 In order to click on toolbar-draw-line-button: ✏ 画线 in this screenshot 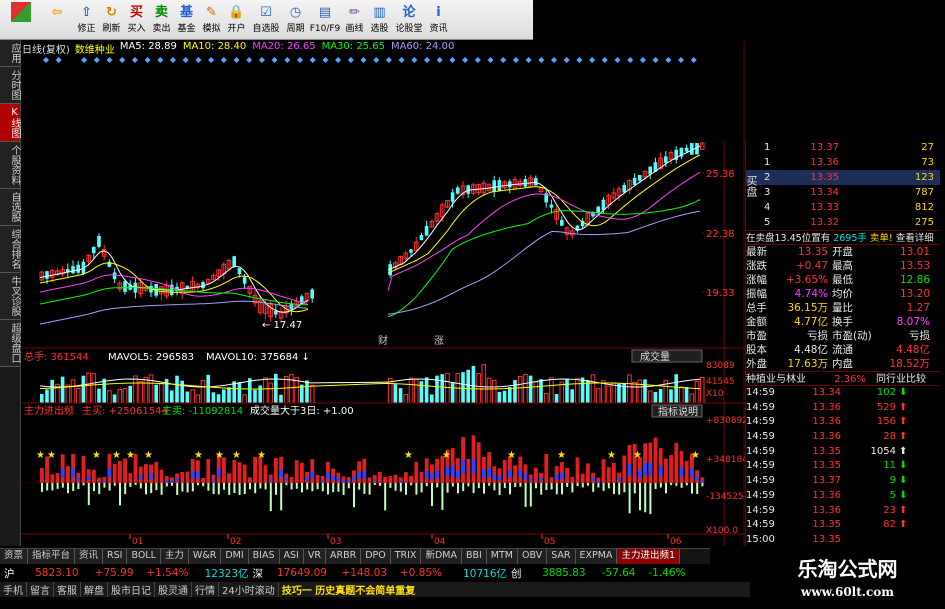, I will do `click(354, 20)`.